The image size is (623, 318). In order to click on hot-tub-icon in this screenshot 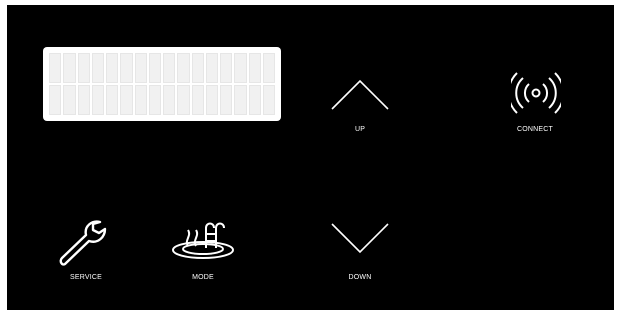, I will do `click(203, 240)`.